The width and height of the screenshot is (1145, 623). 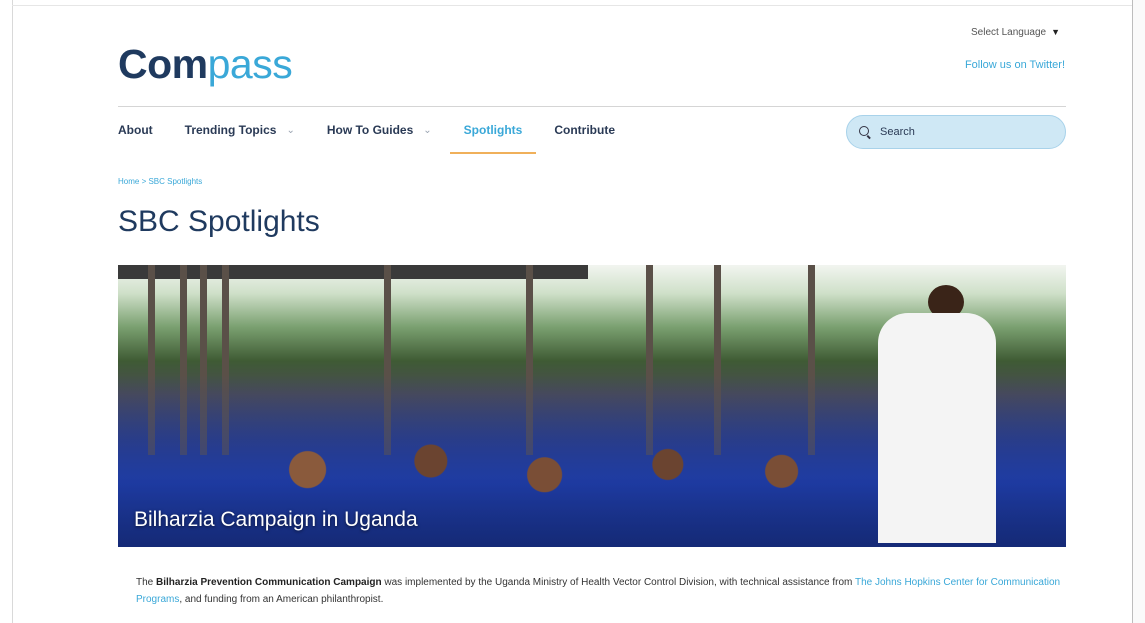 I want to click on search-input: Search, so click(x=956, y=132).